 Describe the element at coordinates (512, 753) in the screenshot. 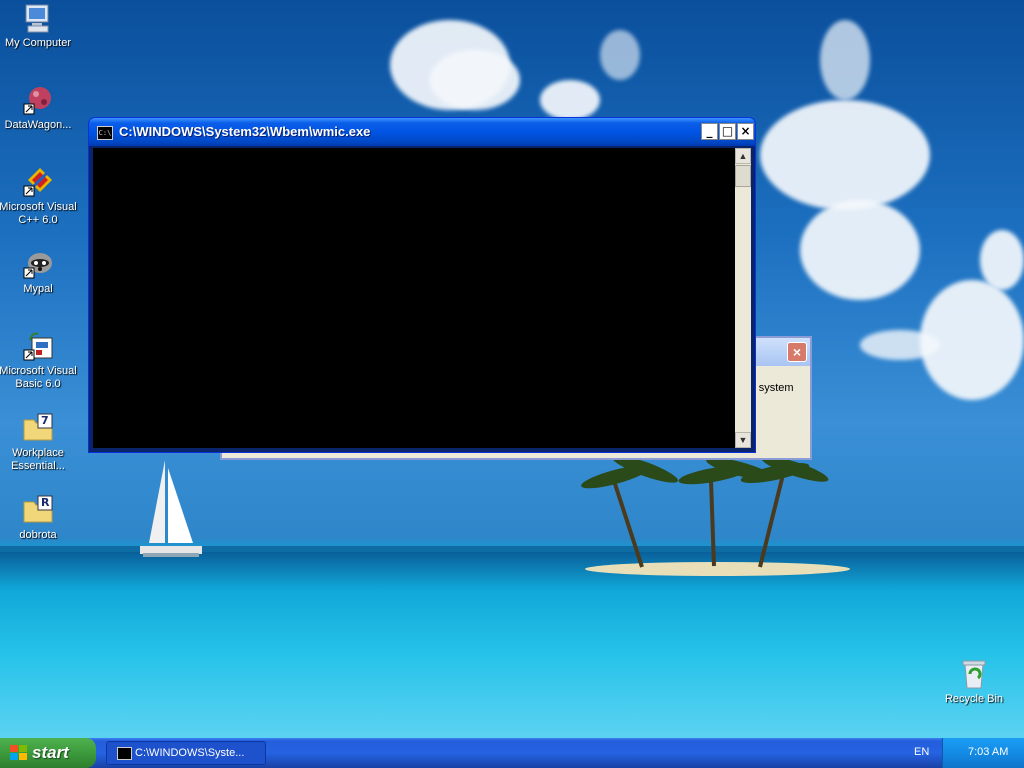

I see `taskbar: start C:\WINDOWS\Syste... EN 7:03 AM` at that location.